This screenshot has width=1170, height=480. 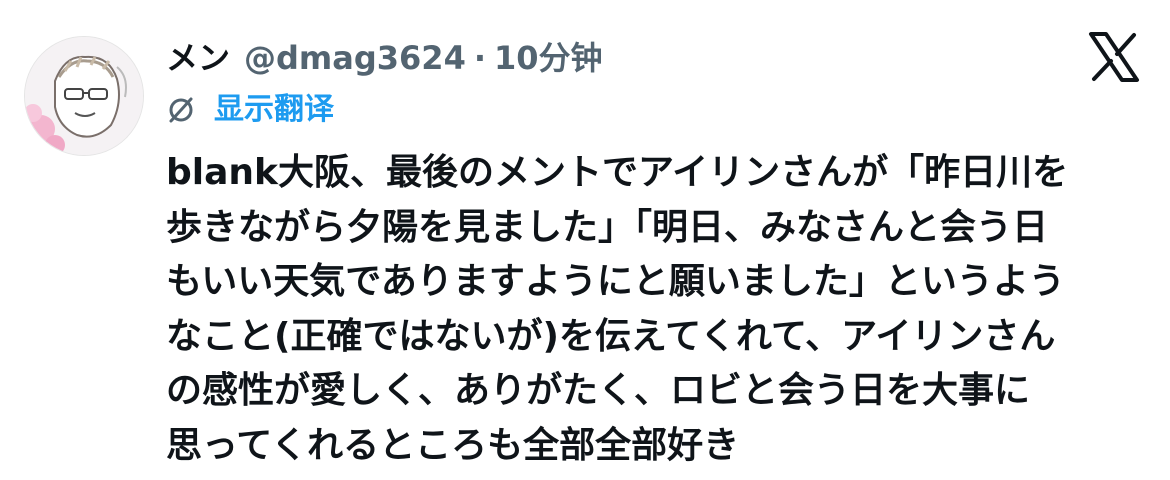 I want to click on tweet-text-line: の感性が愛しく、ありがたく、ロビと会う日を大事に, so click(x=598, y=390).